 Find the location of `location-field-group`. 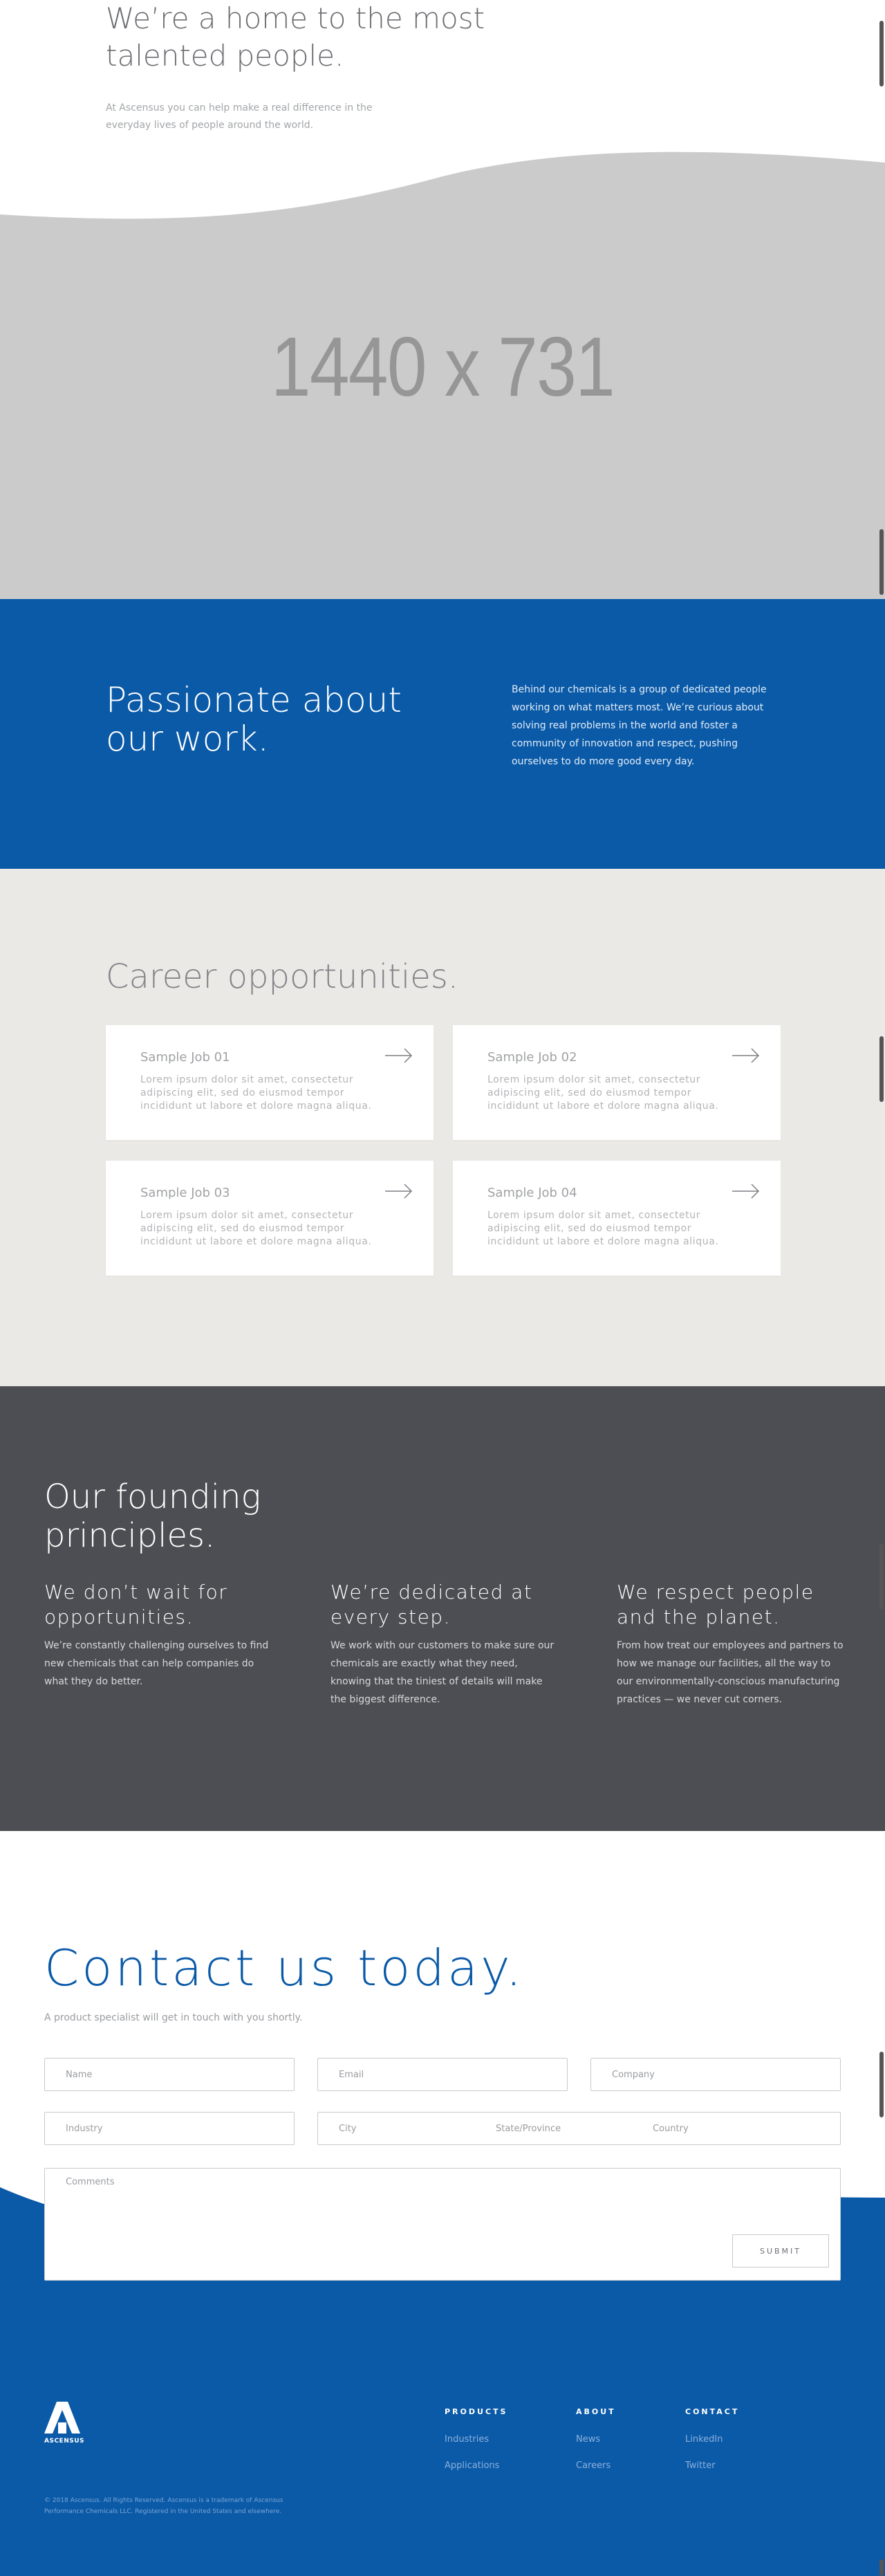

location-field-group is located at coordinates (579, 2128).